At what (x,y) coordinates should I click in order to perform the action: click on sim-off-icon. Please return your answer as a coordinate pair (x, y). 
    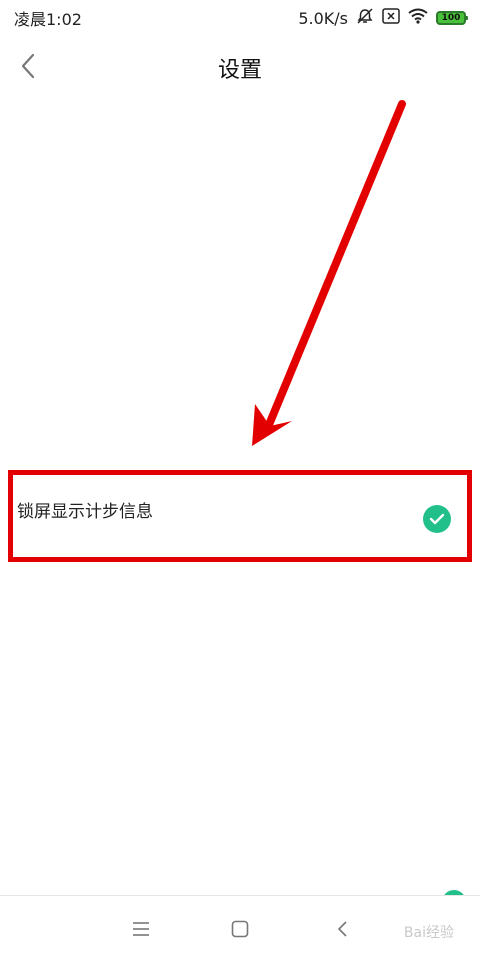
    Looking at the image, I should click on (391, 18).